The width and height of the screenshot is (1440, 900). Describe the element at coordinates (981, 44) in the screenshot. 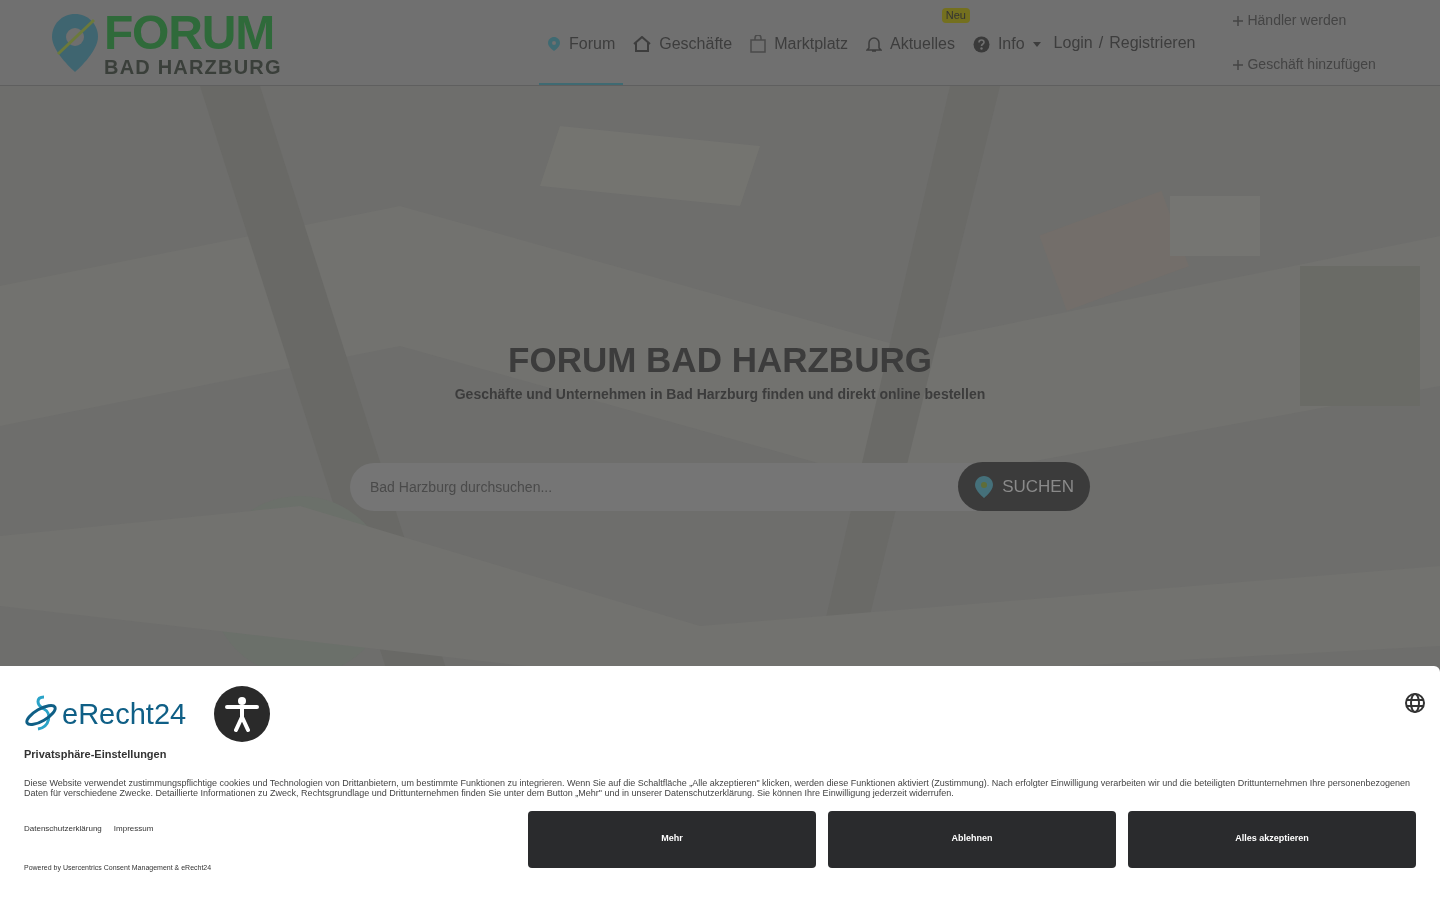

I see `help-icon` at that location.